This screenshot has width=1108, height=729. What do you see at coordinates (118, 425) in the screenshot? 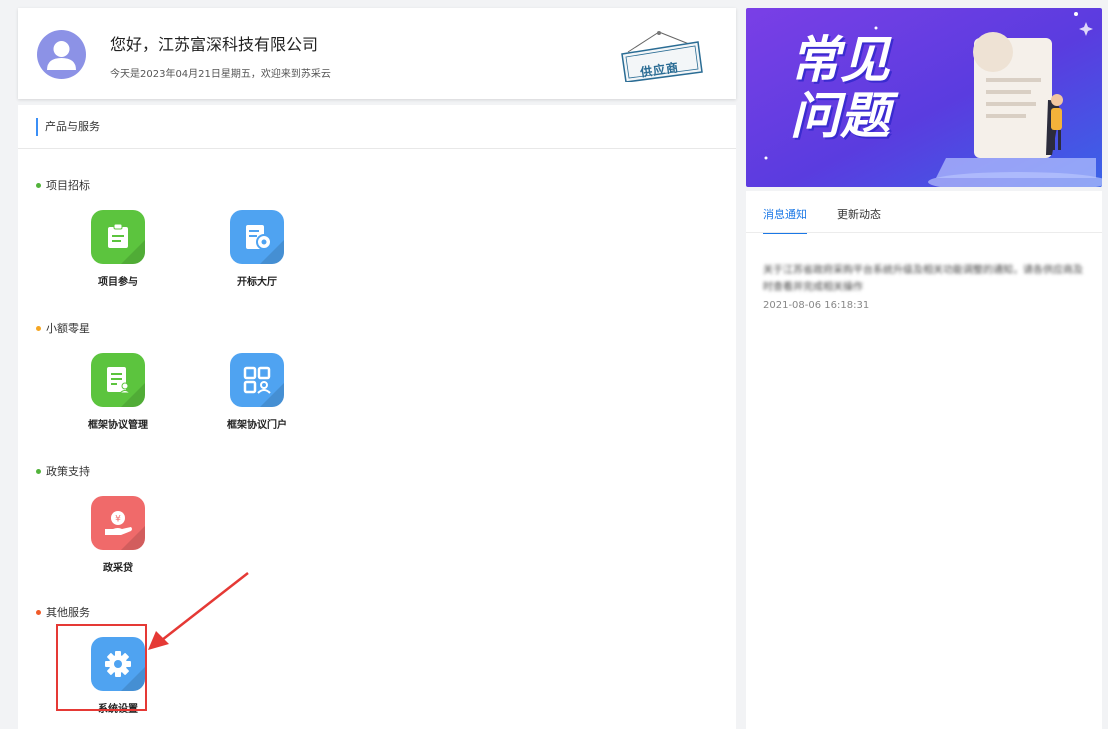
I see `service-label: 框架协议管理` at bounding box center [118, 425].